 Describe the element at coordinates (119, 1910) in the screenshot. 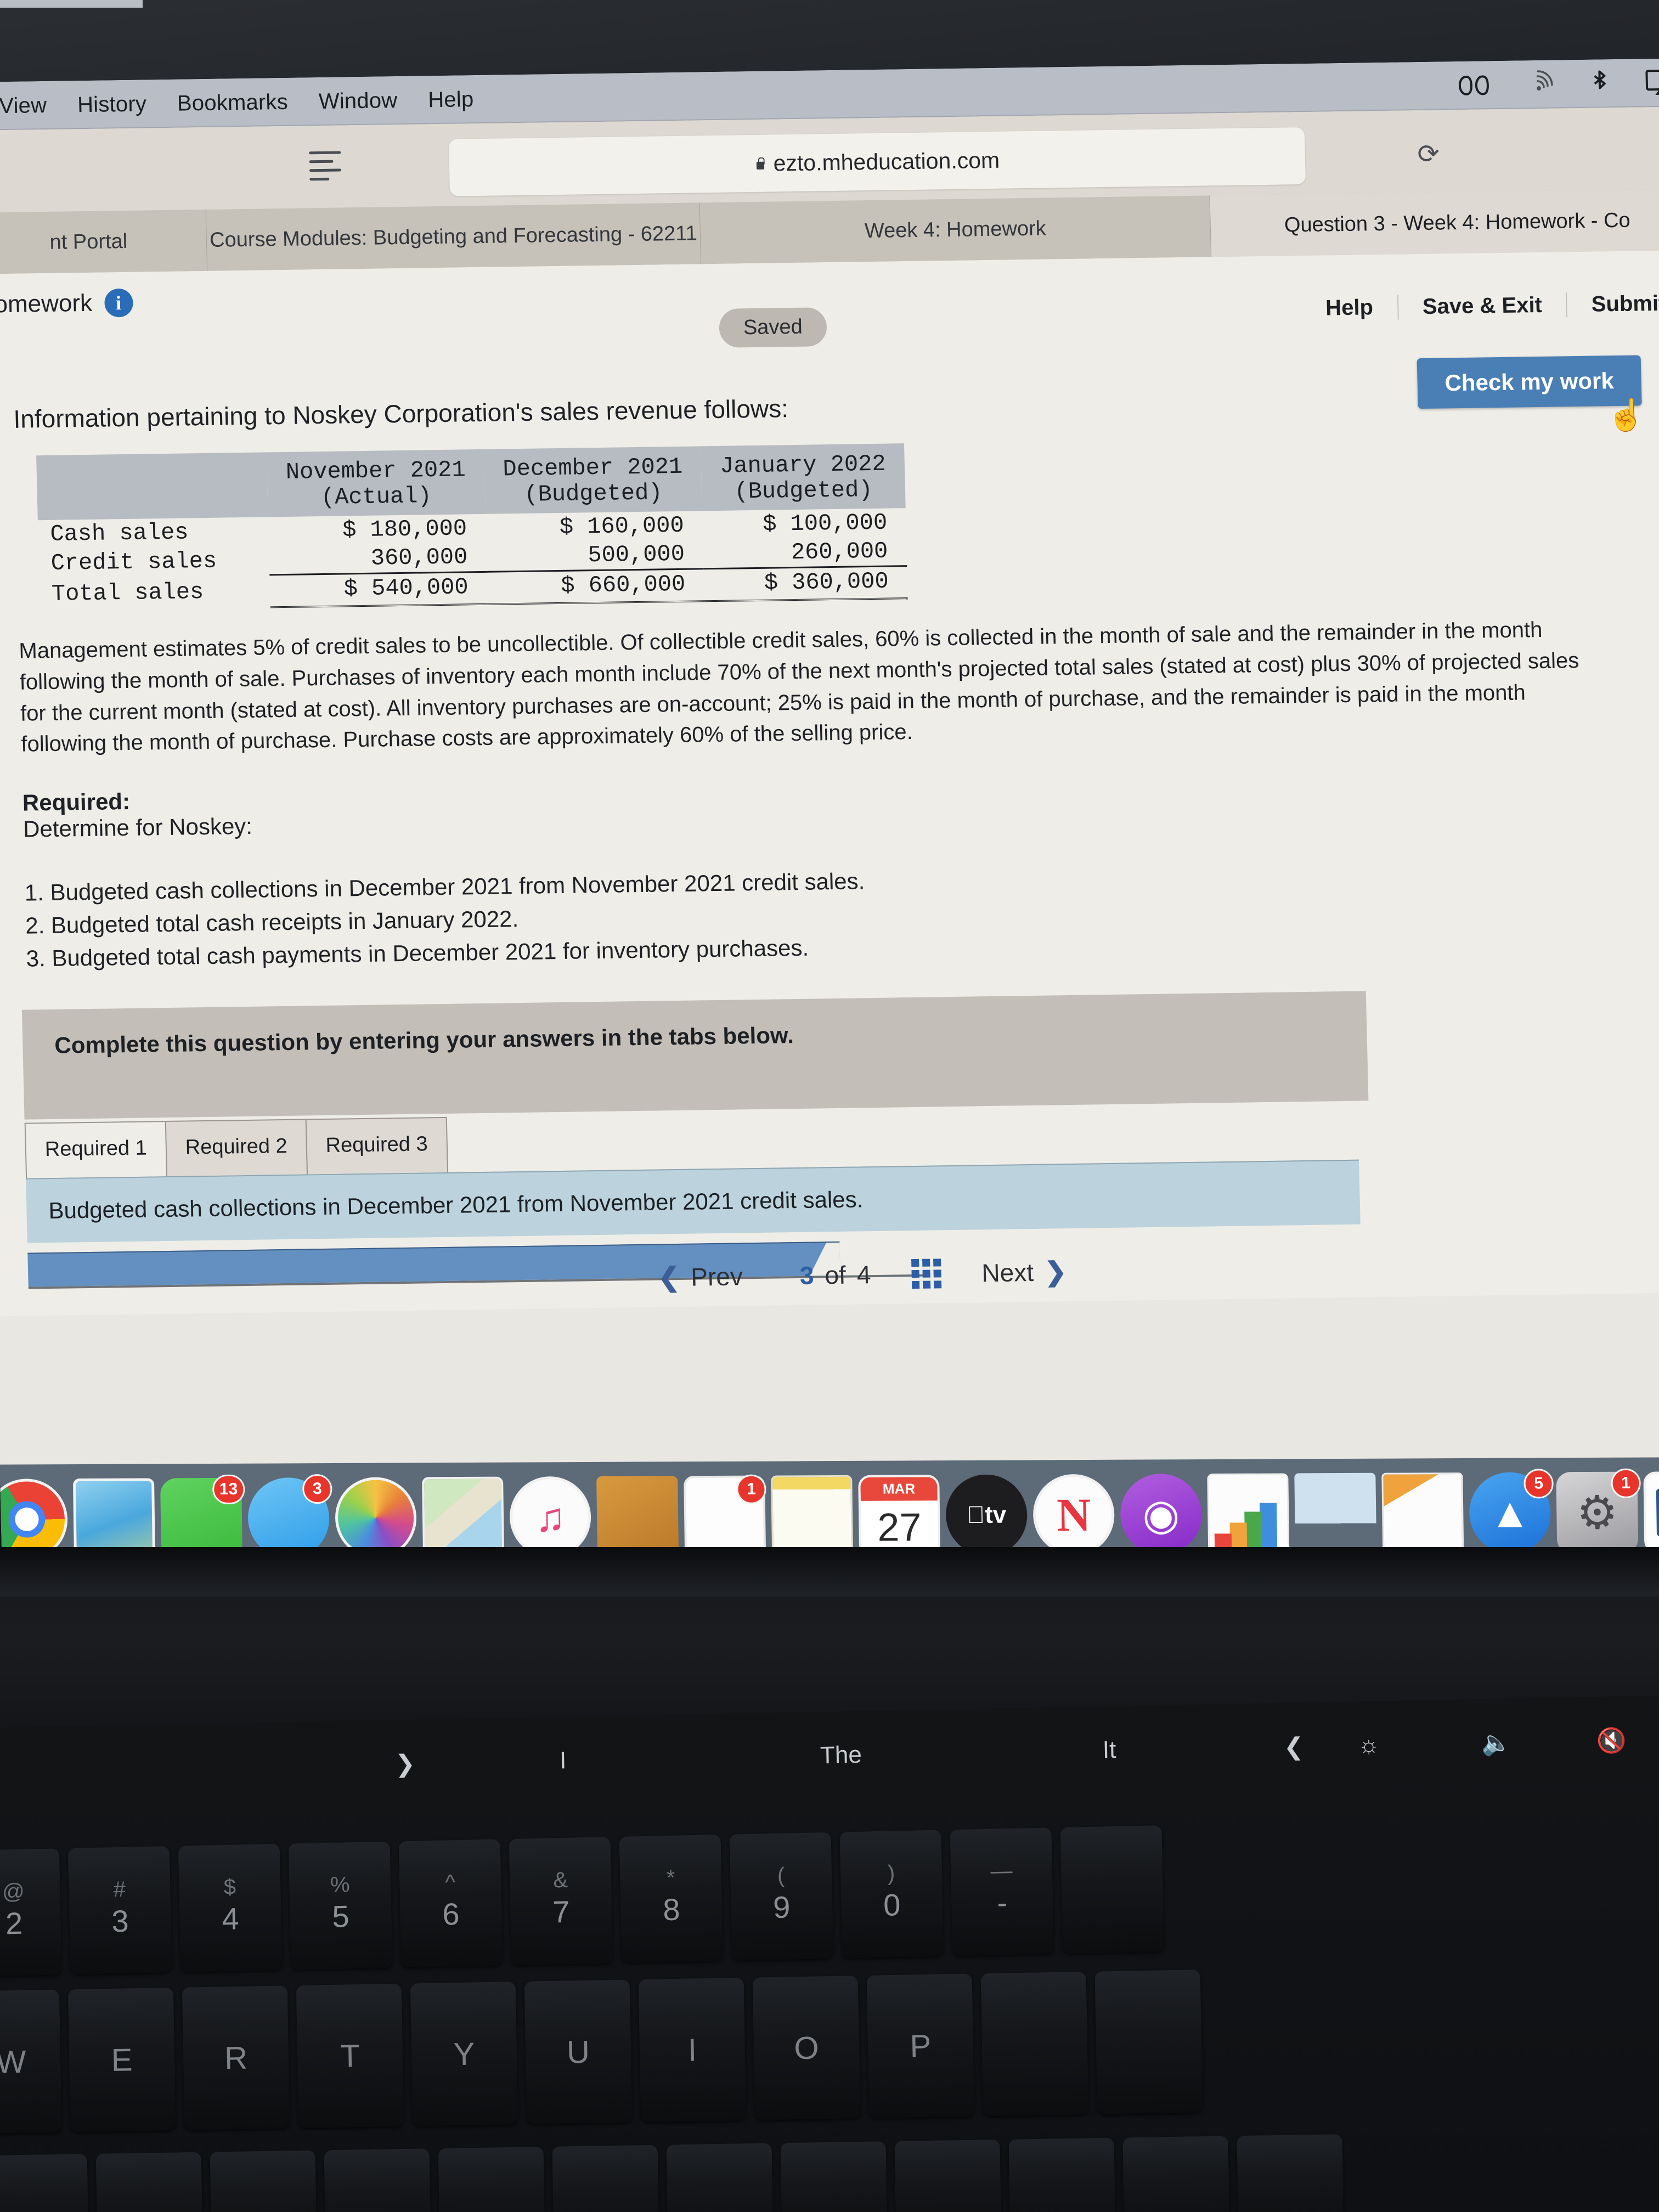

I see `key-3: #3` at that location.